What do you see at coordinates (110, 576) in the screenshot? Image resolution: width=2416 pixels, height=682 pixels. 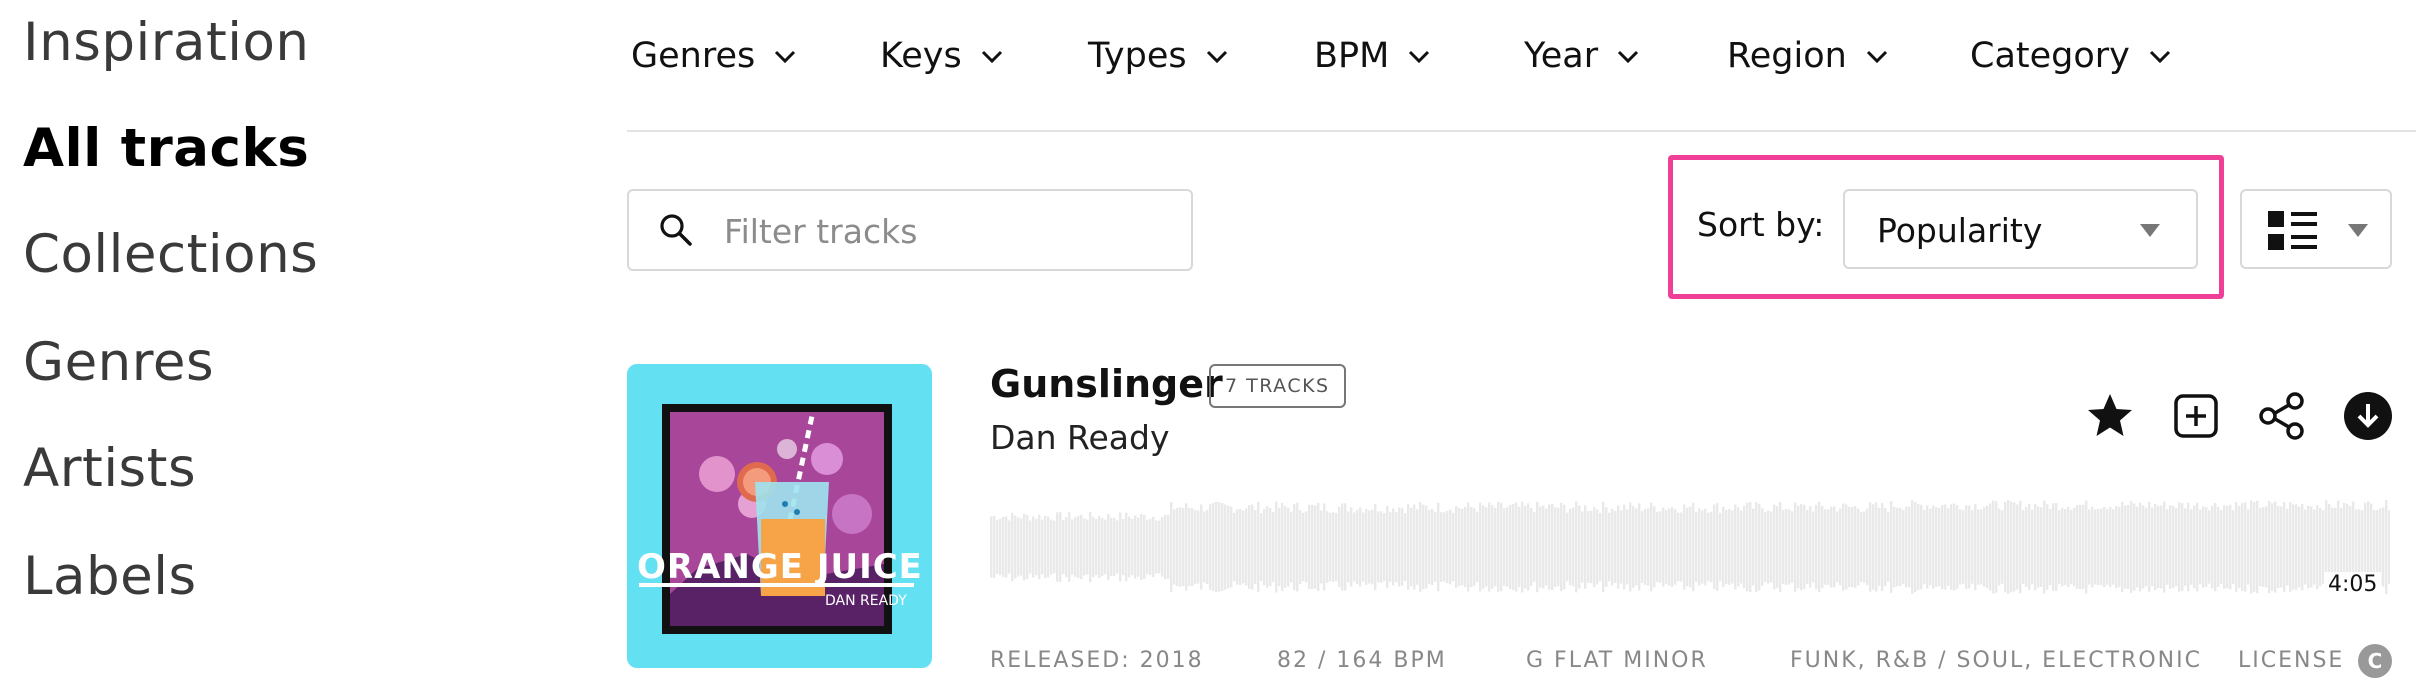 I see `sidebar-item-labels: Labels` at bounding box center [110, 576].